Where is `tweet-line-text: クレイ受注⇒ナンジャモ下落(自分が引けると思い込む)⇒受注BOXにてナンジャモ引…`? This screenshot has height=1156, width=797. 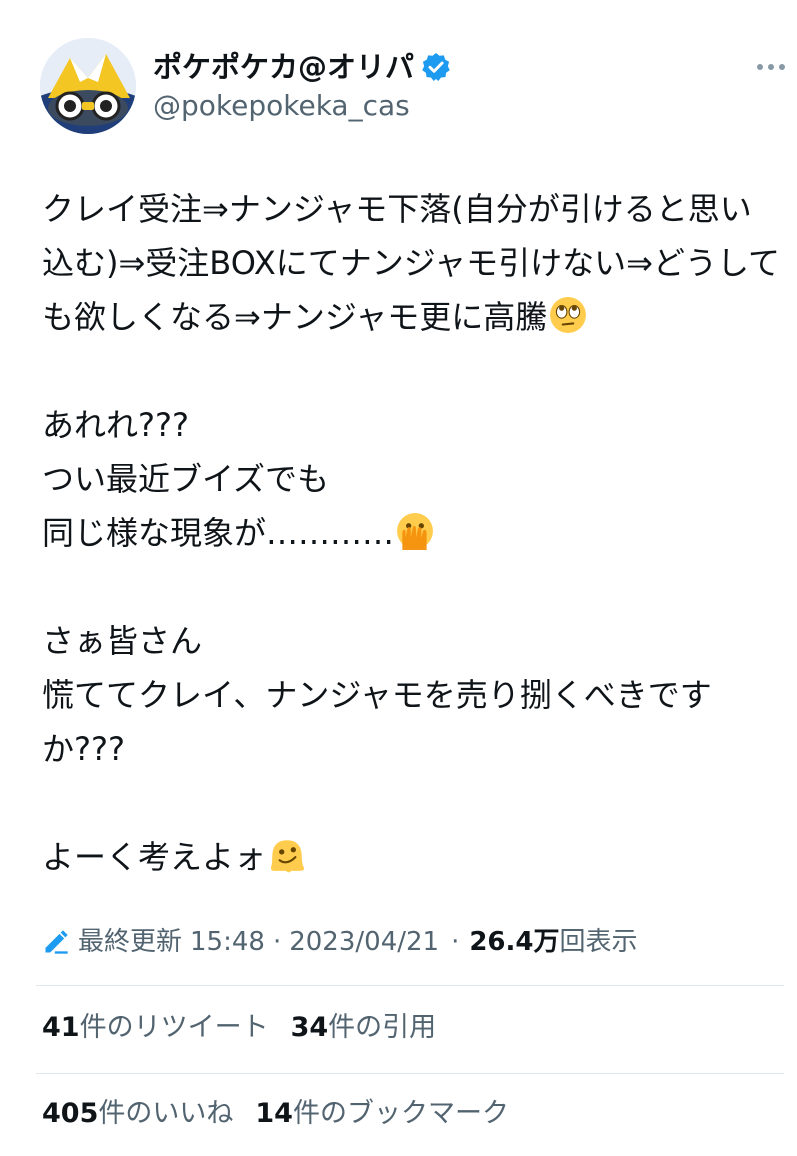
tweet-line-text: クレイ受注⇒ナンジャモ下落(自分が引けると思い込む)⇒受注BOXにてナンジャモ引… is located at coordinates (411, 263).